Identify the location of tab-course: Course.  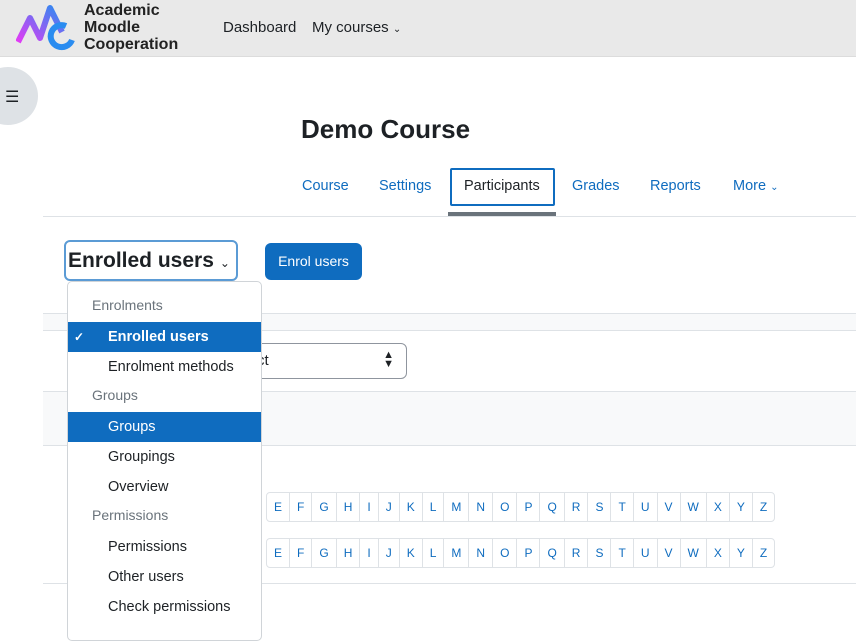
(325, 186).